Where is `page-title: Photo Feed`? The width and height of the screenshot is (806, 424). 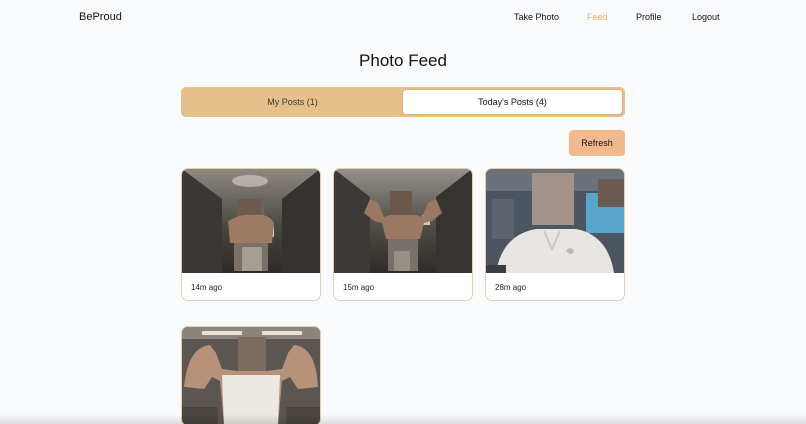
page-title: Photo Feed is located at coordinates (403, 60).